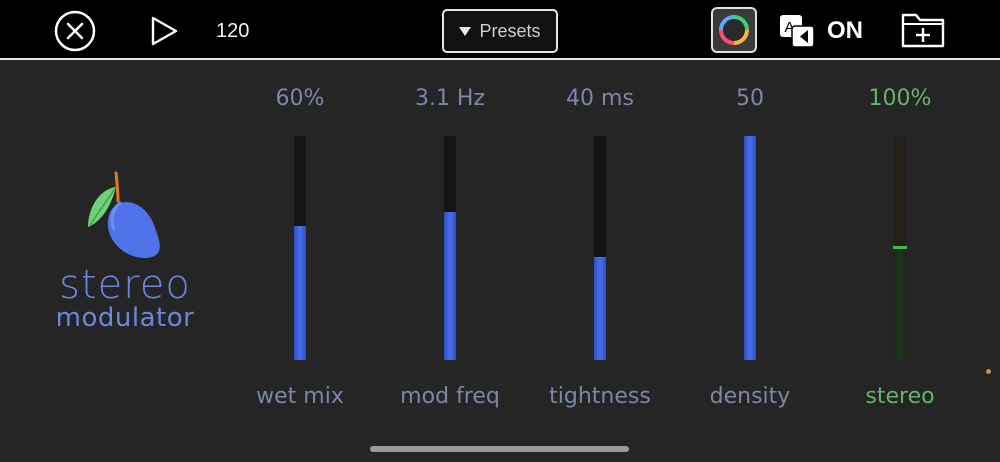 The height and width of the screenshot is (462, 1000). Describe the element at coordinates (450, 396) in the screenshot. I see `slider-label: mod freq` at that location.